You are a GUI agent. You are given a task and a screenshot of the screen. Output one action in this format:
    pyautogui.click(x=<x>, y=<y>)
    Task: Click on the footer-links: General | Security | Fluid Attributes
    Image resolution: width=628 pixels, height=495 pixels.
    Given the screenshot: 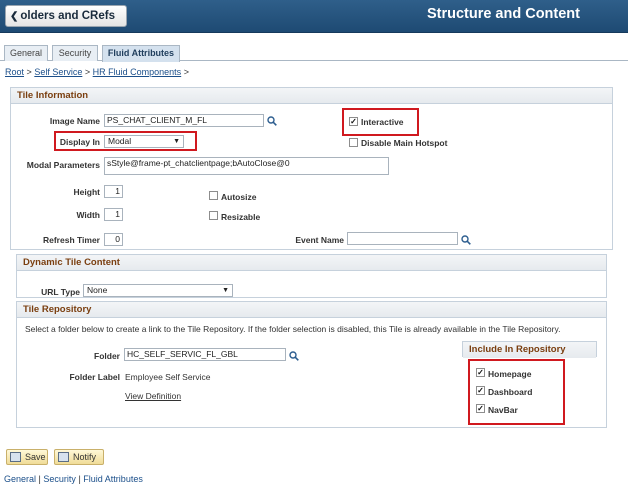 What is the action you would take?
    pyautogui.click(x=73, y=479)
    